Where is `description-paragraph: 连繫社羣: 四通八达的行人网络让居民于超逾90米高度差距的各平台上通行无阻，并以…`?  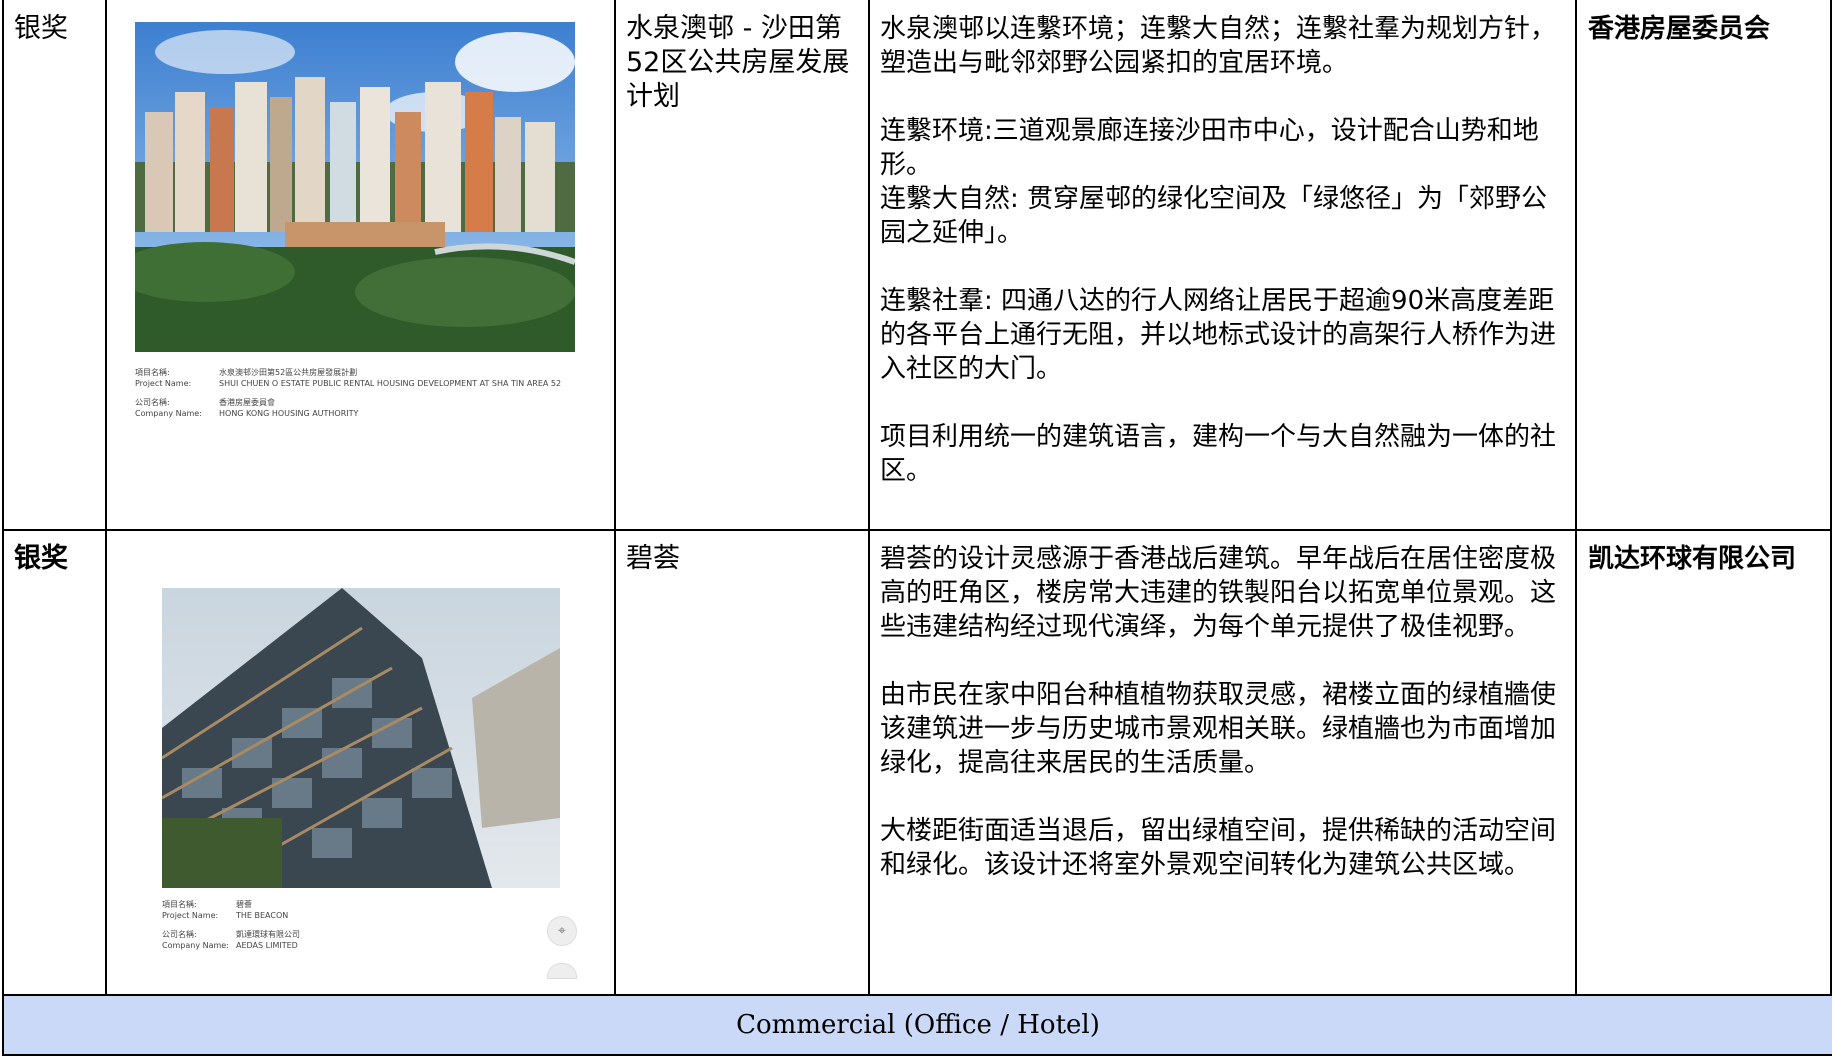 description-paragraph: 连繫社羣: 四通八达的行人网络让居民于超逾90米高度差距的各平台上通行无阻，并以… is located at coordinates (1218, 335).